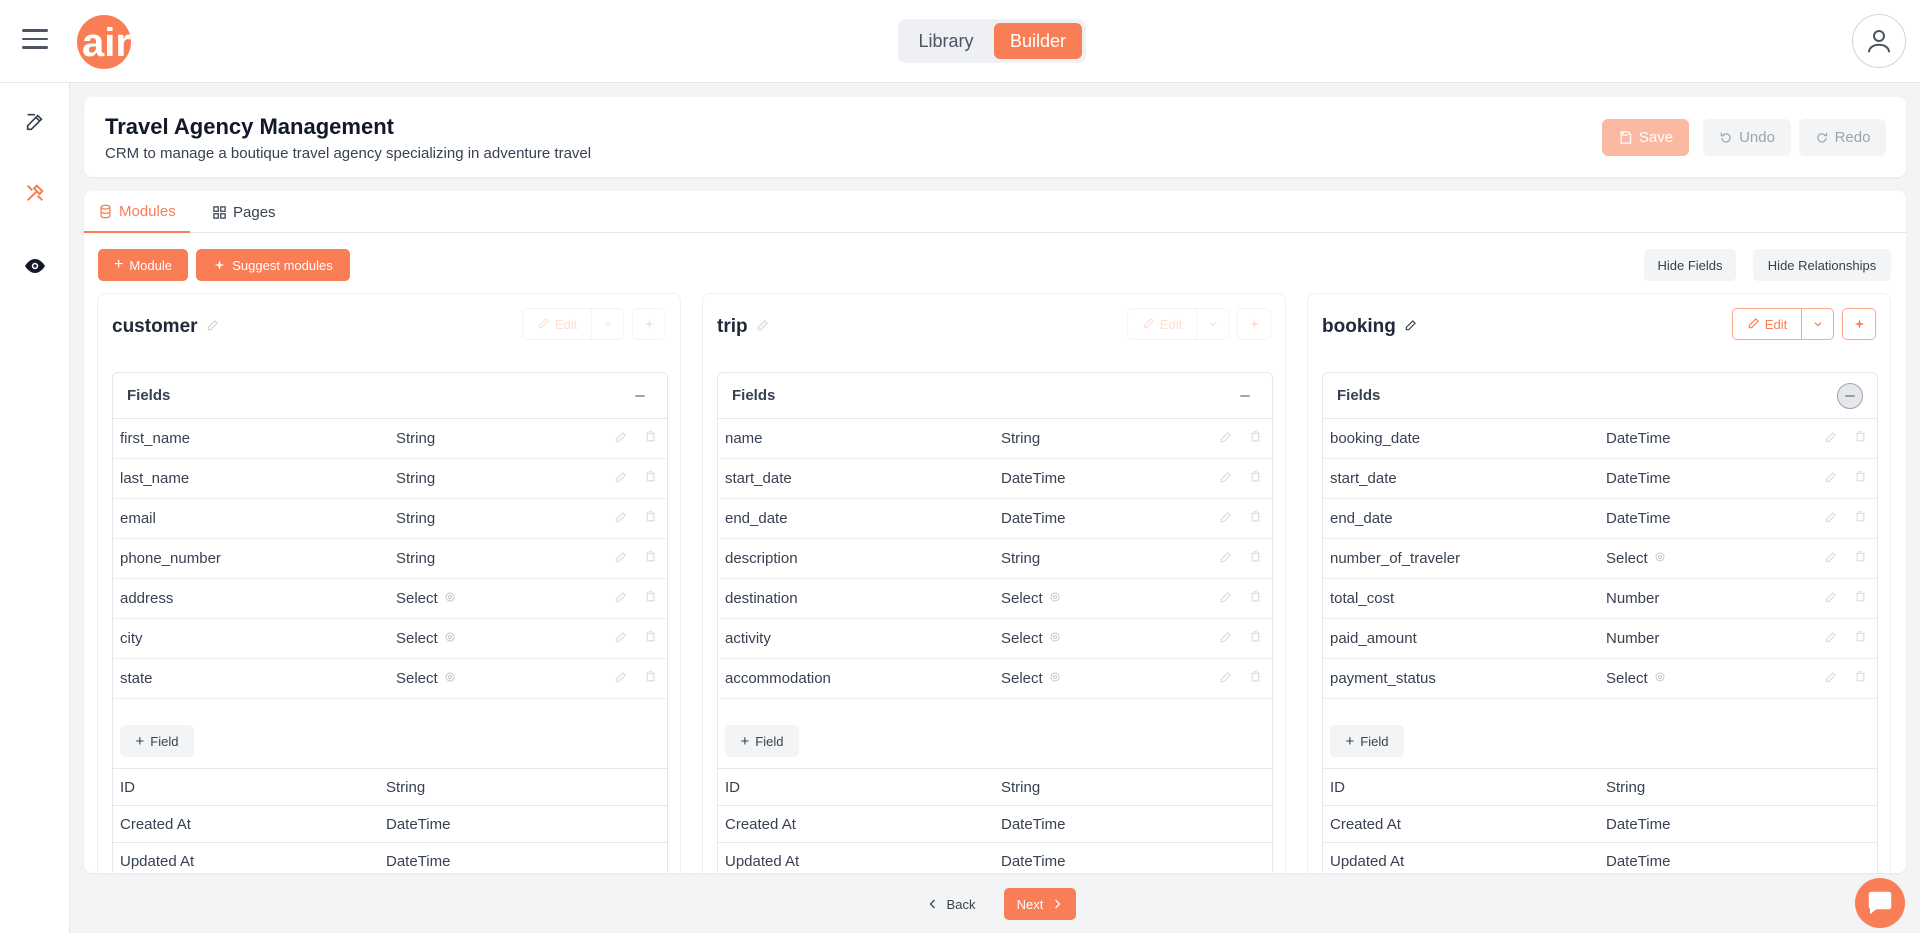  I want to click on field-row: city Select, so click(390, 639).